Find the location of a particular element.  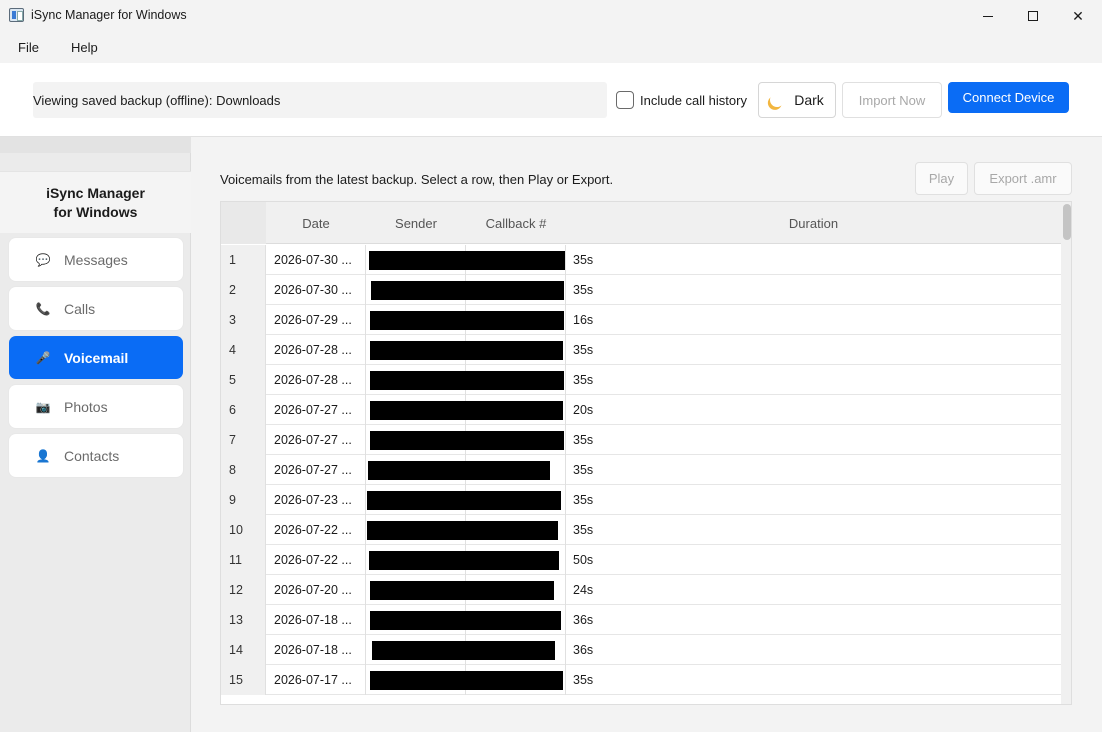

close-button: ✕ is located at coordinates (1078, 16).